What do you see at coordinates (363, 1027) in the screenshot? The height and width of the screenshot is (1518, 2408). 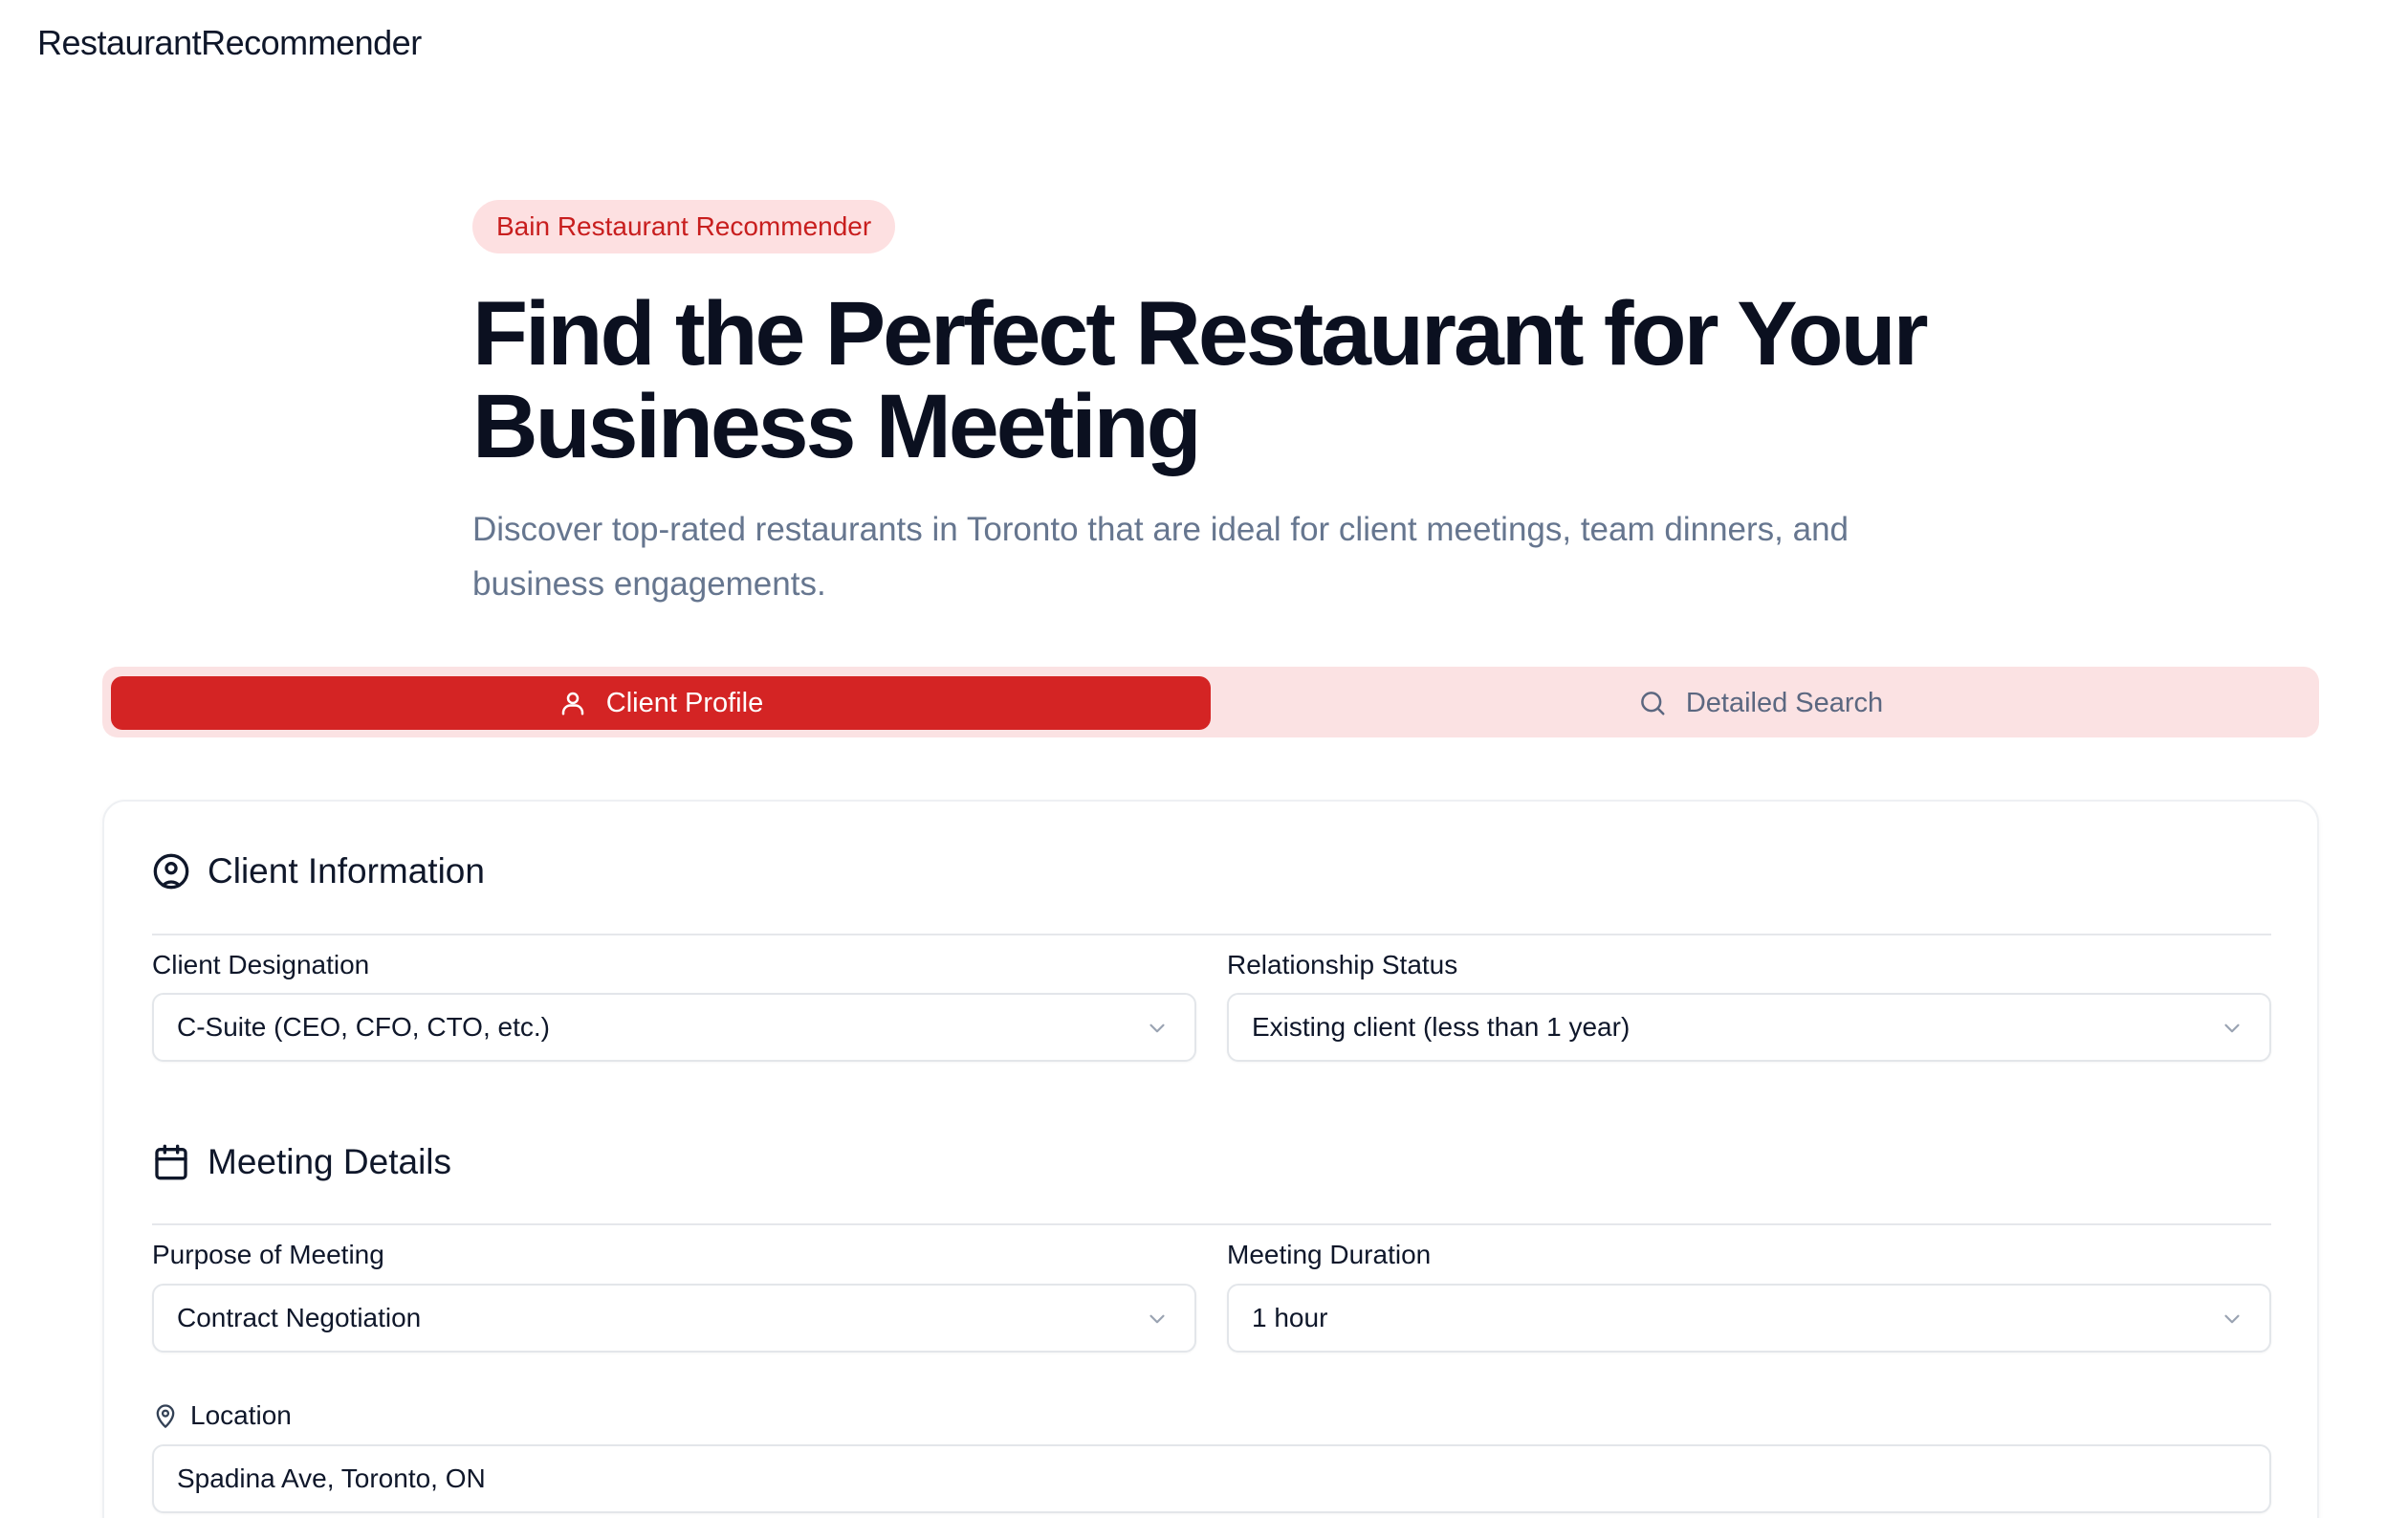 I see `client-designation-value: C-Suite (CEO, CFO, CTO, etc.)` at bounding box center [363, 1027].